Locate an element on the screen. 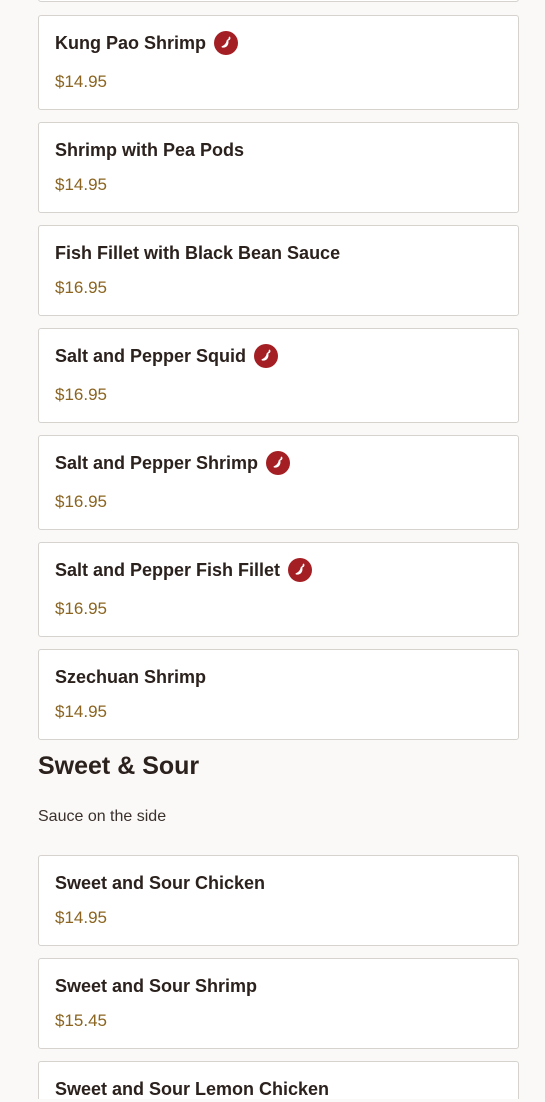 This screenshot has width=545, height=1102. menu-item-name-text: Shrimp with Pea Pods is located at coordinates (150, 149).